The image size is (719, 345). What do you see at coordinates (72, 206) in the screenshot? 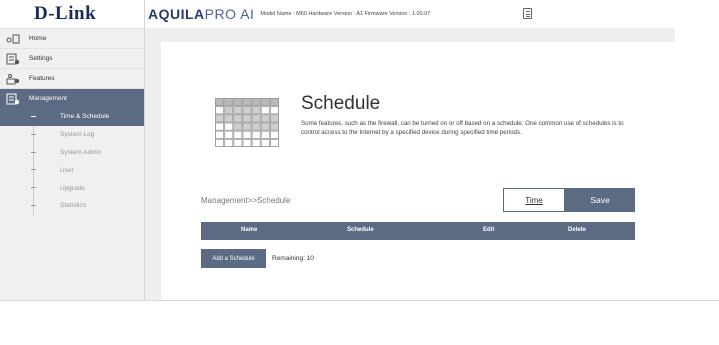
I see `sidebar-subitem-statistics: Statistics` at bounding box center [72, 206].